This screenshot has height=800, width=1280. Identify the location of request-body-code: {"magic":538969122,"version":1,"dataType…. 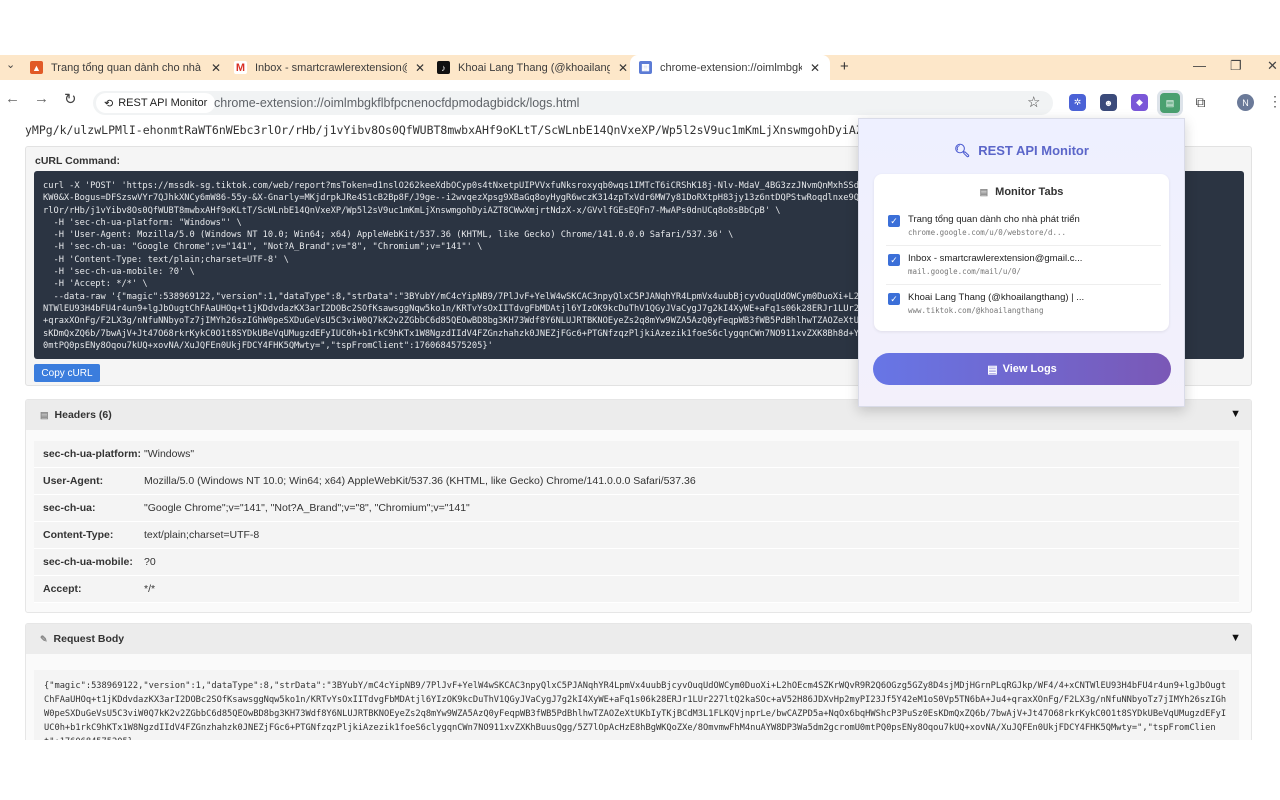
(636, 705).